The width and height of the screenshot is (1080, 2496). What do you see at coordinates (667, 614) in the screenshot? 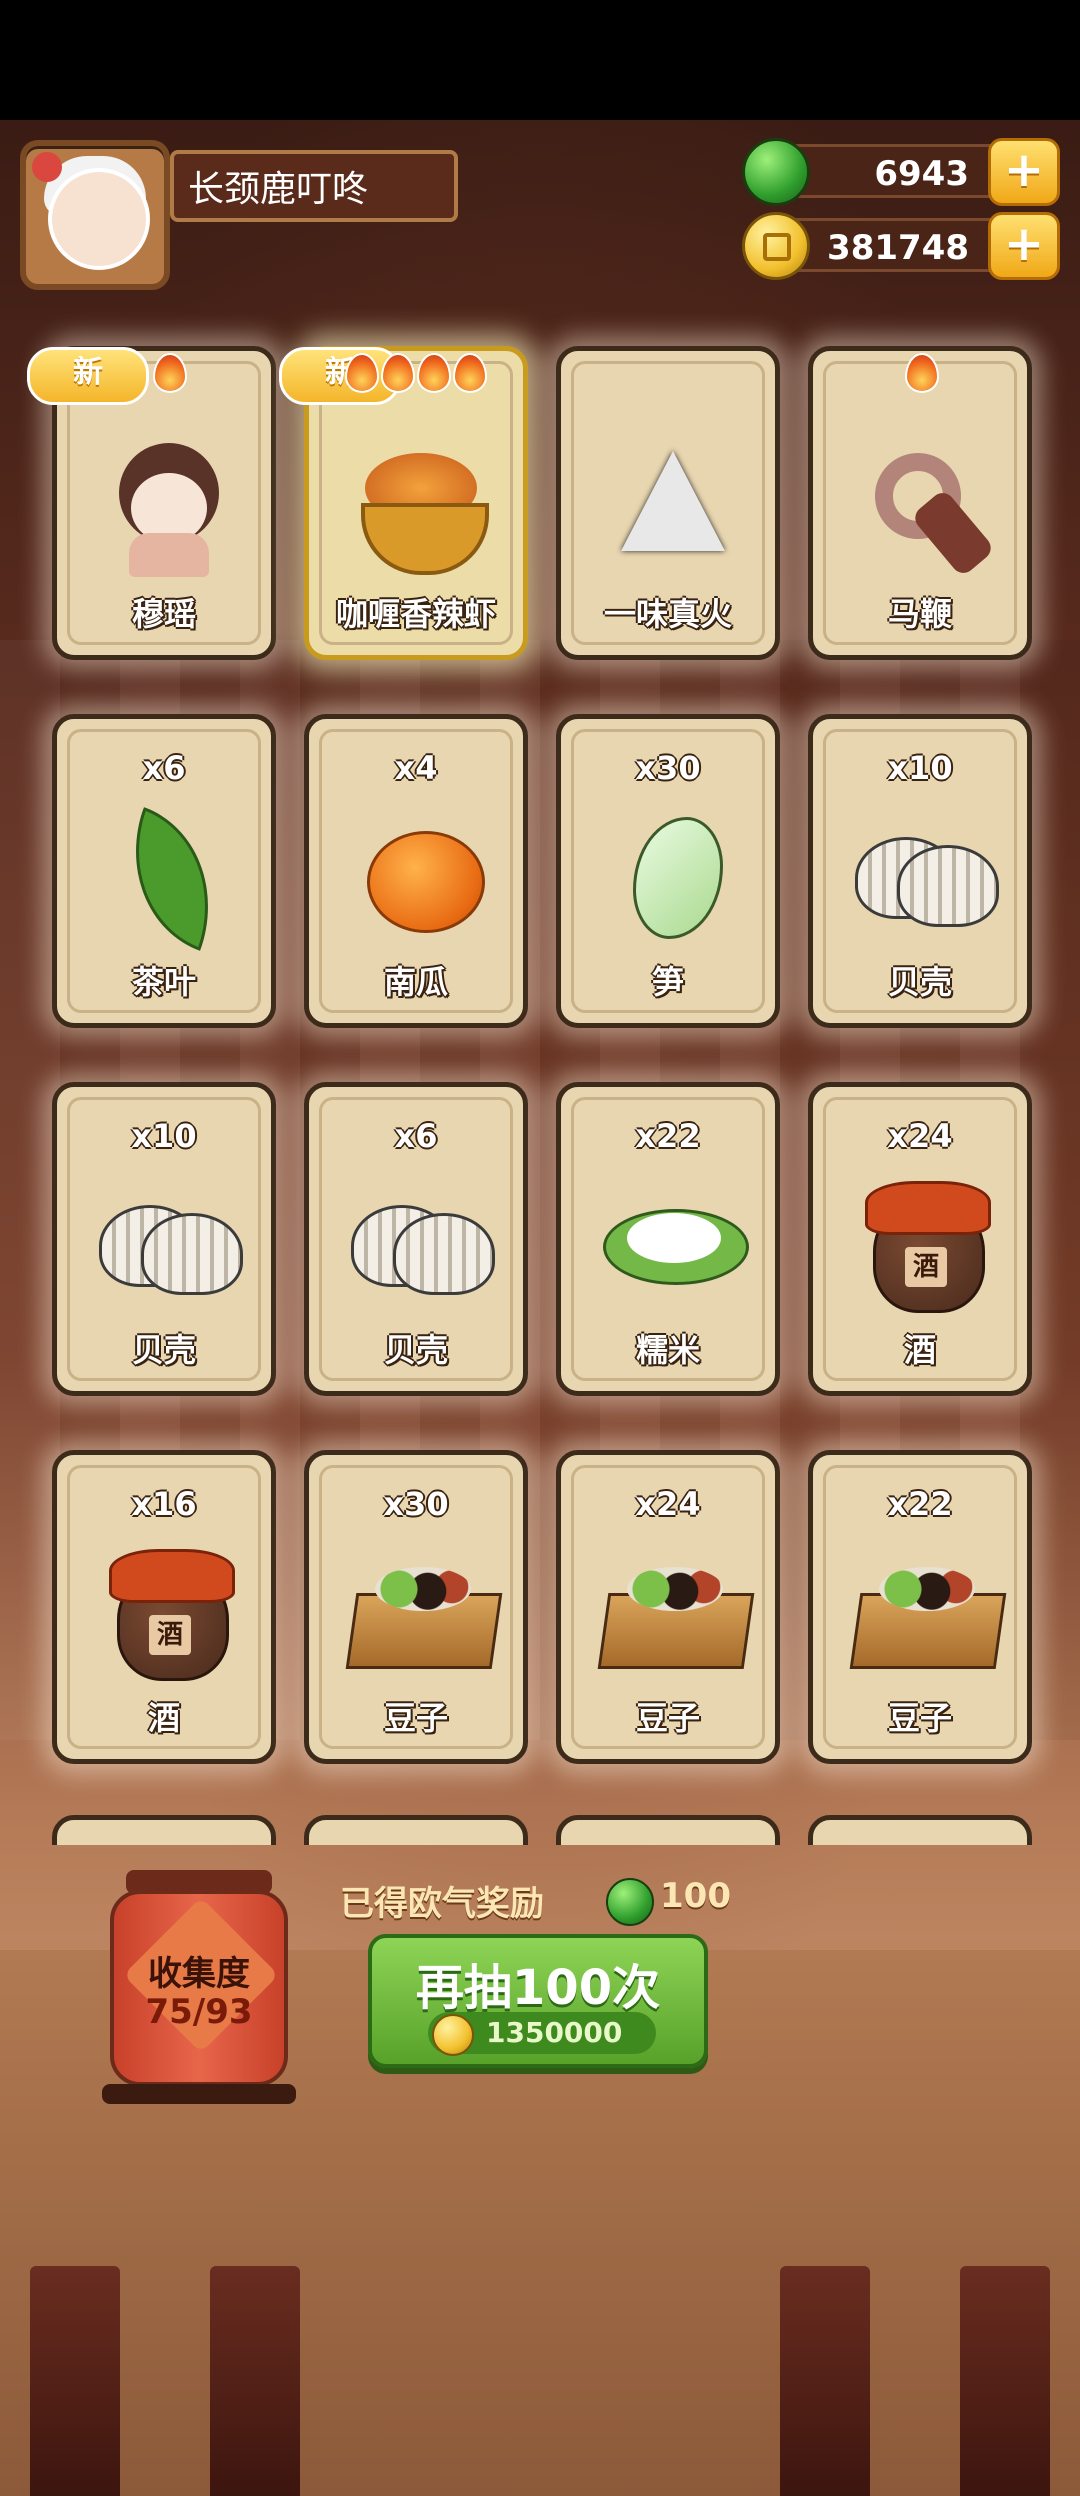
I see `card-label: 一味真火` at bounding box center [667, 614].